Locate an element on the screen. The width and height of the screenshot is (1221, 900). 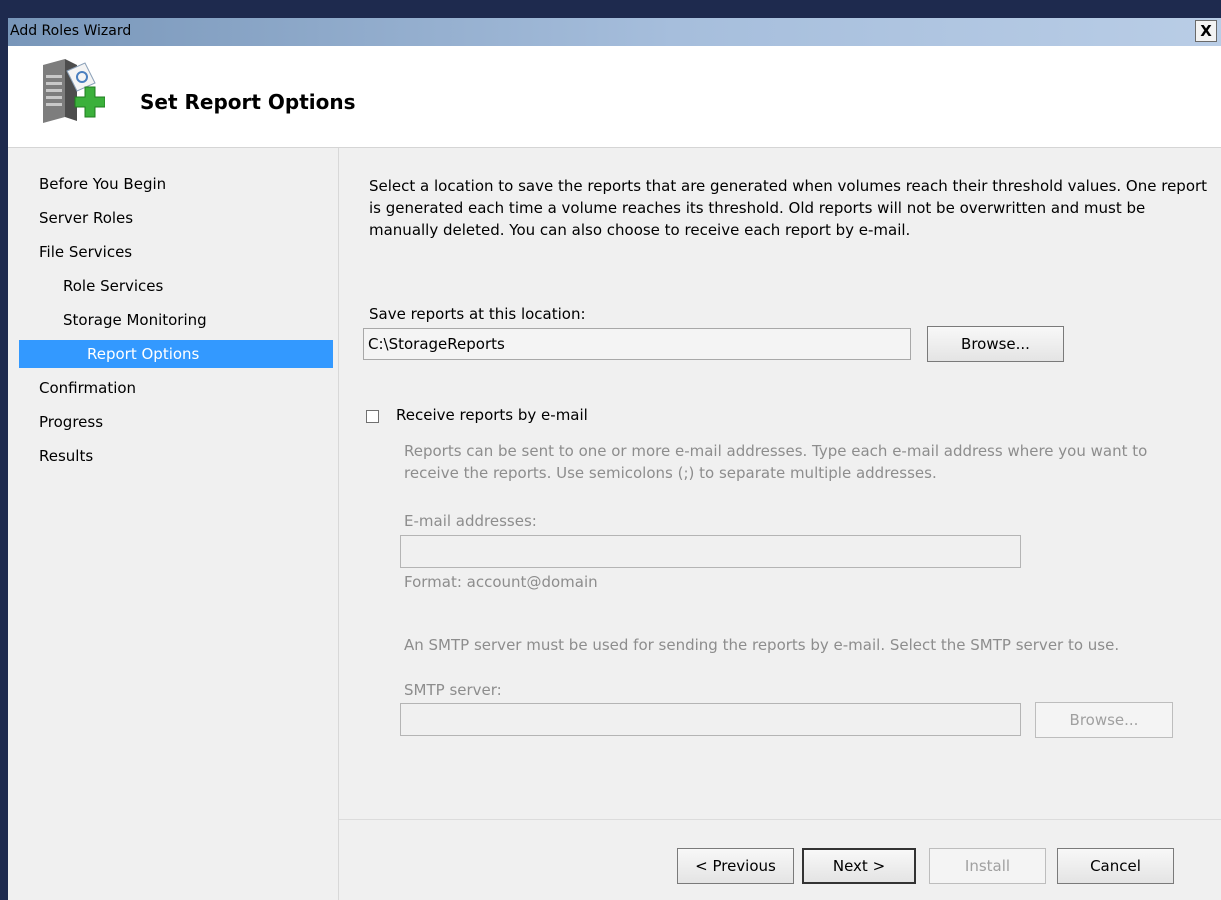
install-button: Install is located at coordinates (987, 866).